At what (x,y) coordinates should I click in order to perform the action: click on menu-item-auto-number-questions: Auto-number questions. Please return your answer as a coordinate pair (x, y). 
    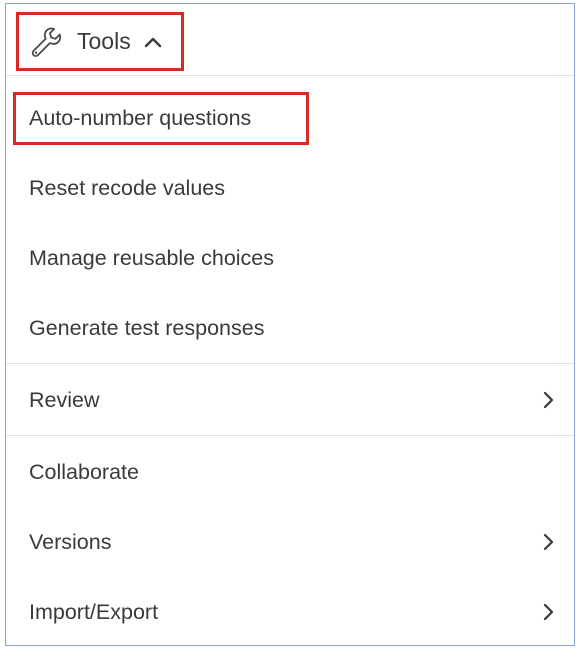
    Looking at the image, I should click on (290, 118).